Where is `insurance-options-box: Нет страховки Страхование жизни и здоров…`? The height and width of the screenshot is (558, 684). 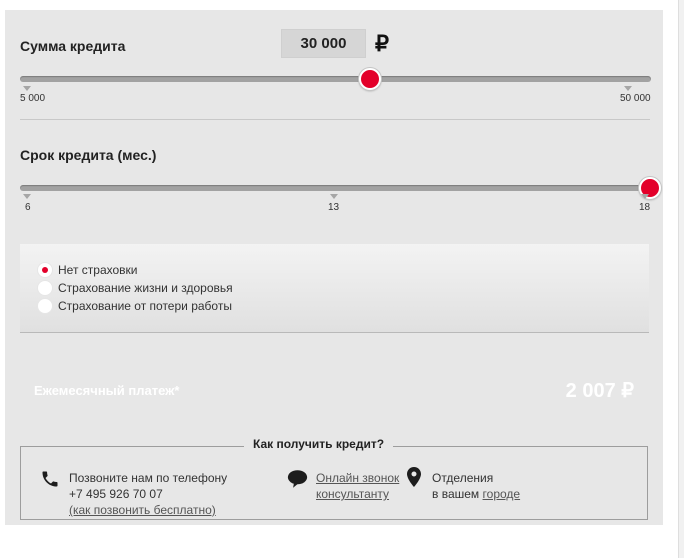 insurance-options-box: Нет страховки Страхование жизни и здоров… is located at coordinates (334, 288).